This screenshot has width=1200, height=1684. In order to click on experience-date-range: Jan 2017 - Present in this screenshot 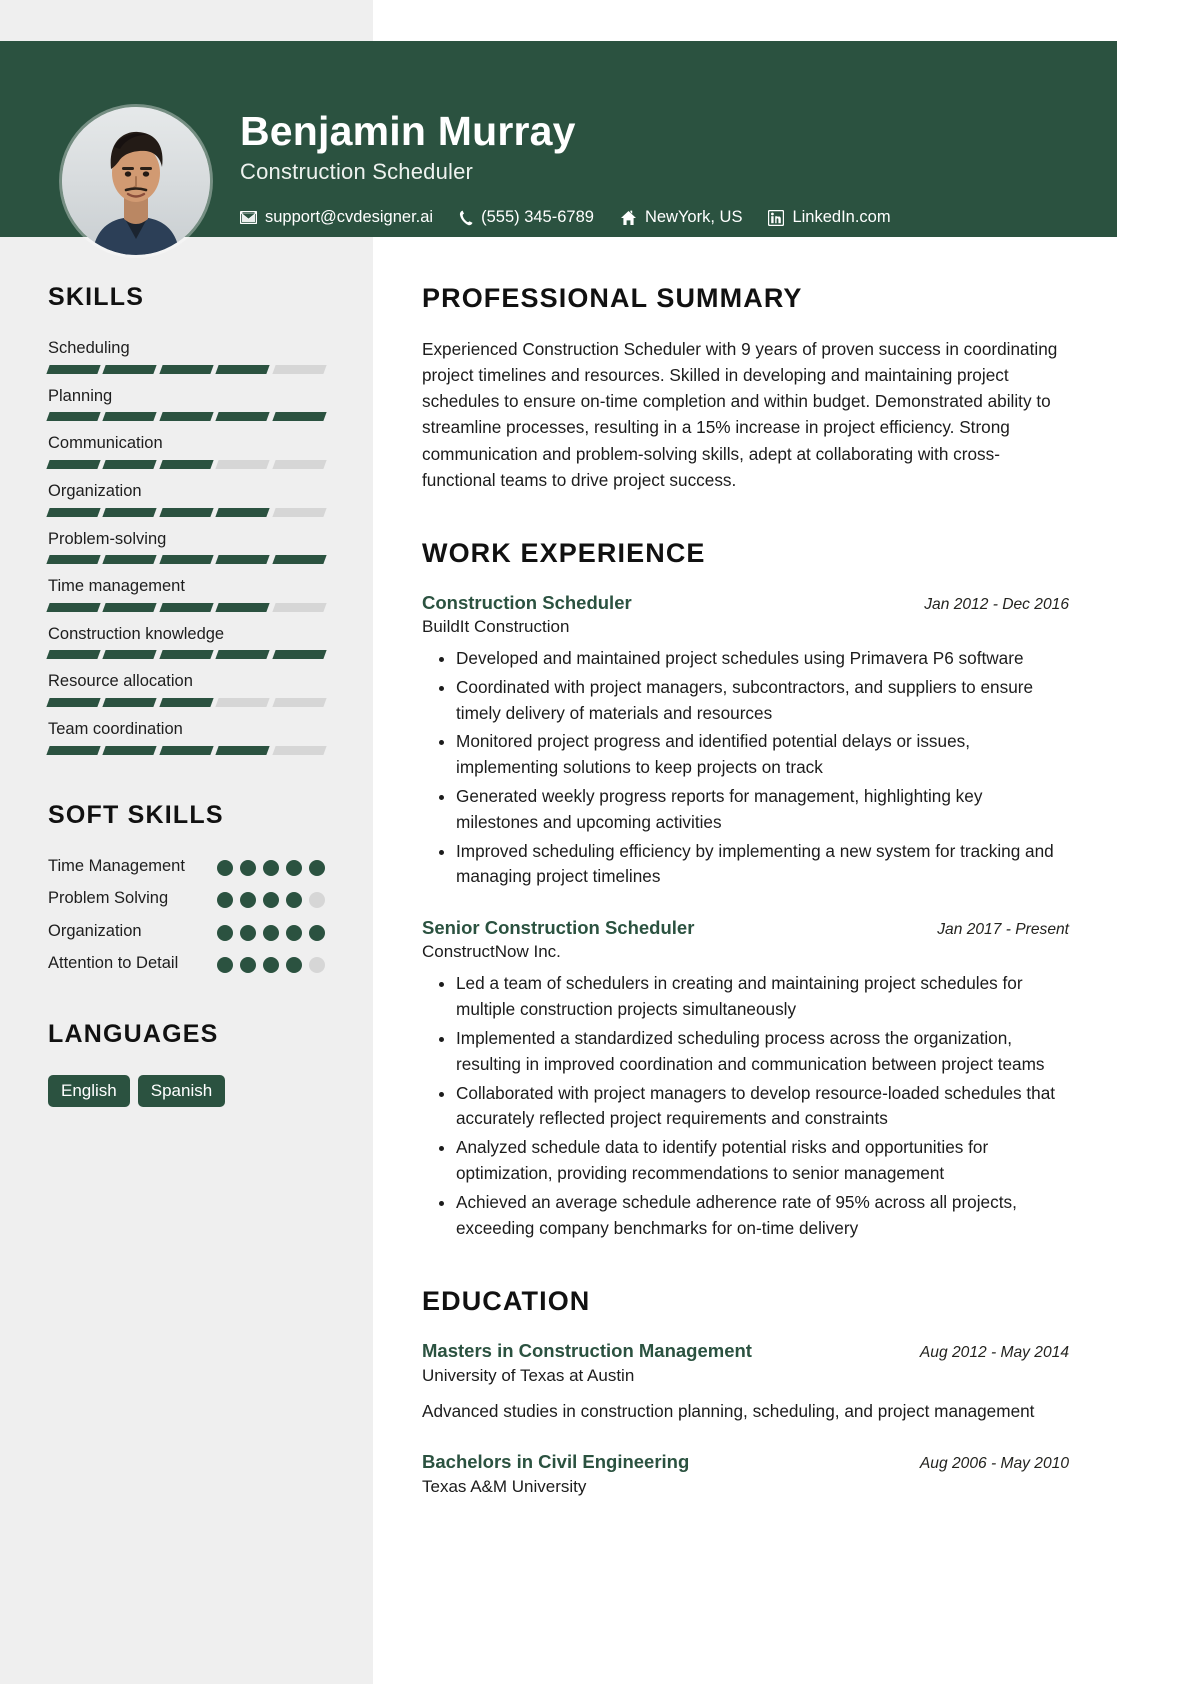, I will do `click(1003, 930)`.